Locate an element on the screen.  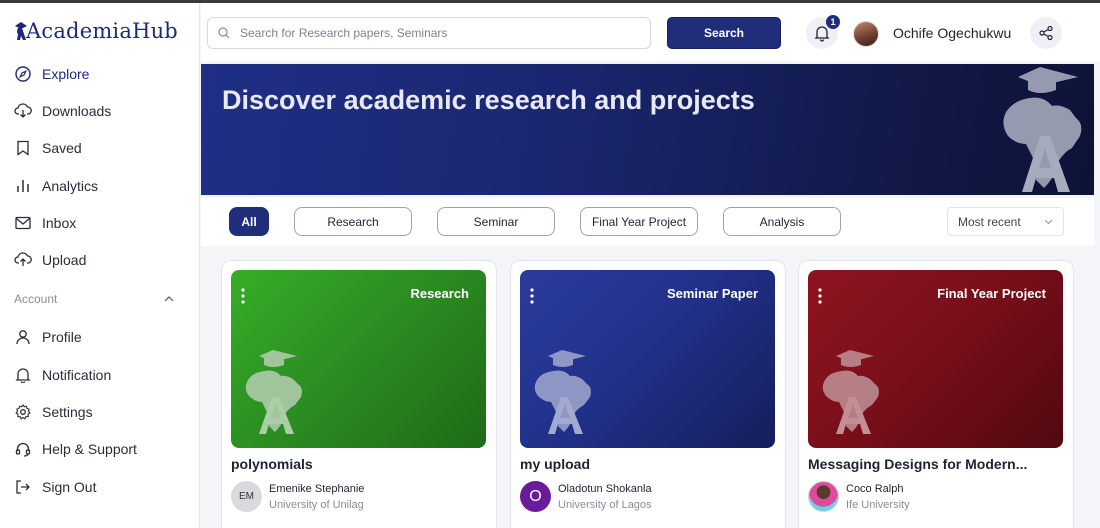
sidebar-item-explore: Explore is located at coordinates (100, 73).